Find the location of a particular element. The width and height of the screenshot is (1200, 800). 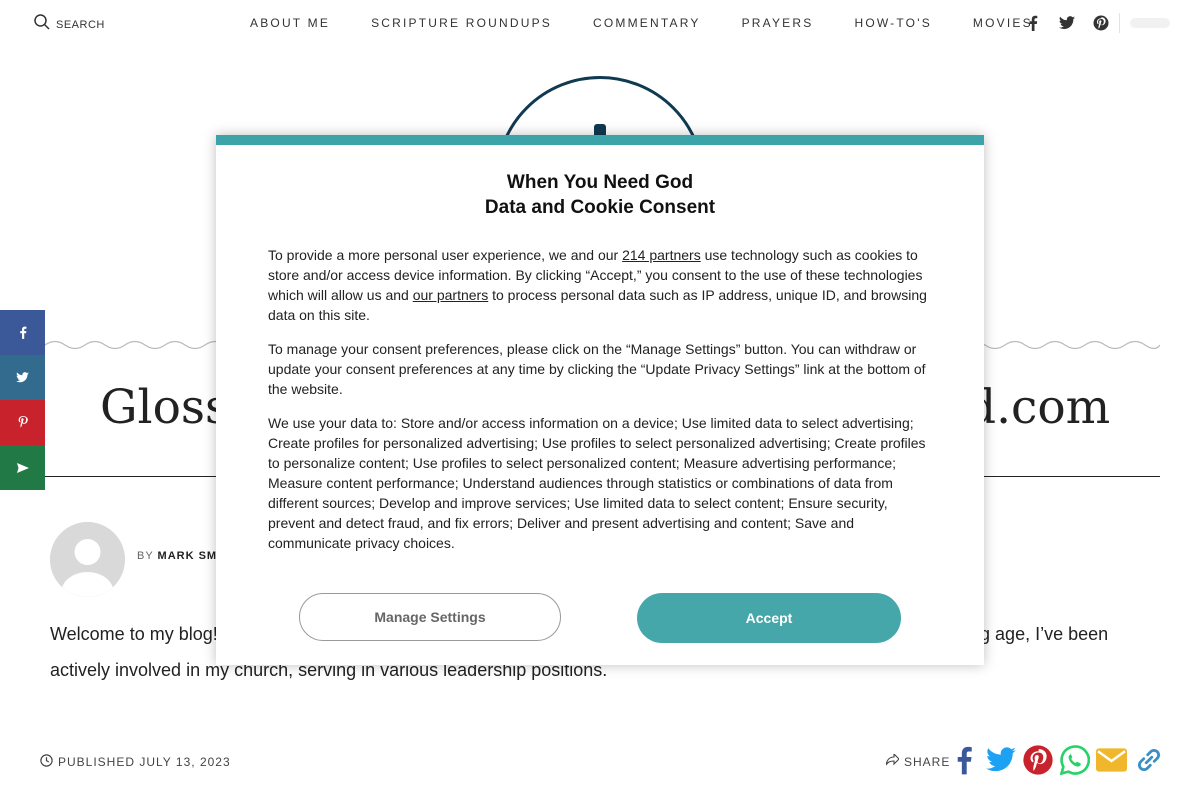

published-date: PUBLISHED JULY 13, 2023 is located at coordinates (135, 762).